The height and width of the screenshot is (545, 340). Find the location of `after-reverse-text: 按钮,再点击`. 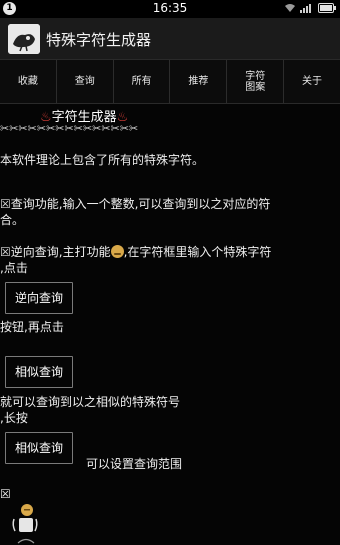

after-reverse-text: 按钮,再点击 is located at coordinates (32, 327).